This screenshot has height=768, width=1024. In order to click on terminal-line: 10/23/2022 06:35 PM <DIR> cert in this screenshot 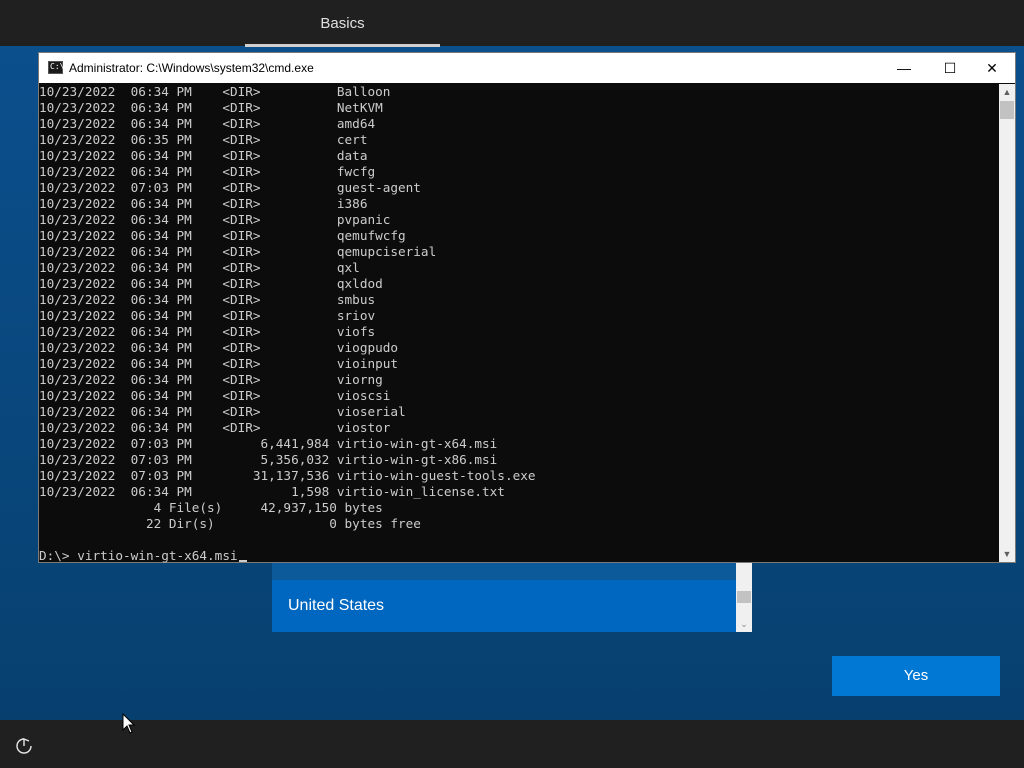, I will do `click(203, 139)`.